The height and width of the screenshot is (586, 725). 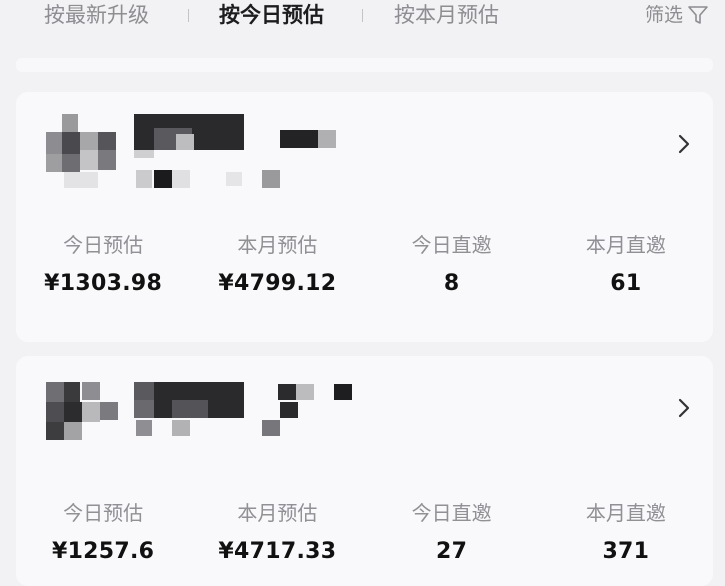 I want to click on stat-today-estimate: 今日预估 ¥1257.6, so click(x=103, y=534).